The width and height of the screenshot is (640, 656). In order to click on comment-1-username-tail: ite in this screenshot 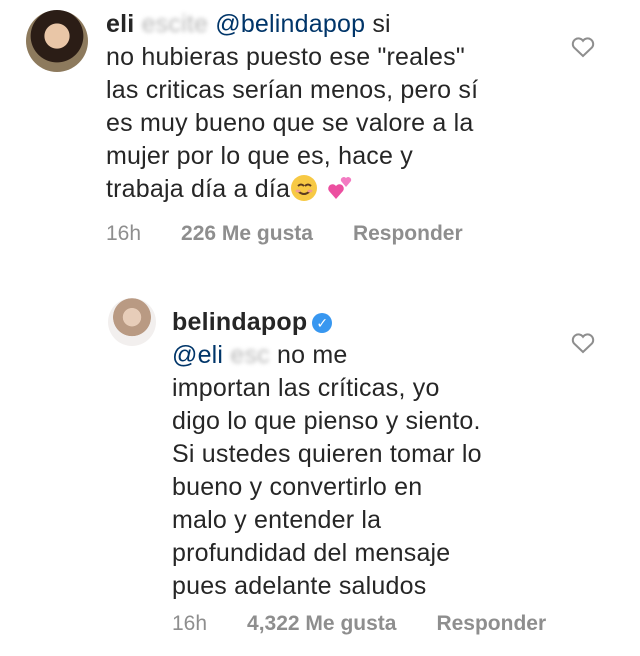, I will do `click(195, 24)`.